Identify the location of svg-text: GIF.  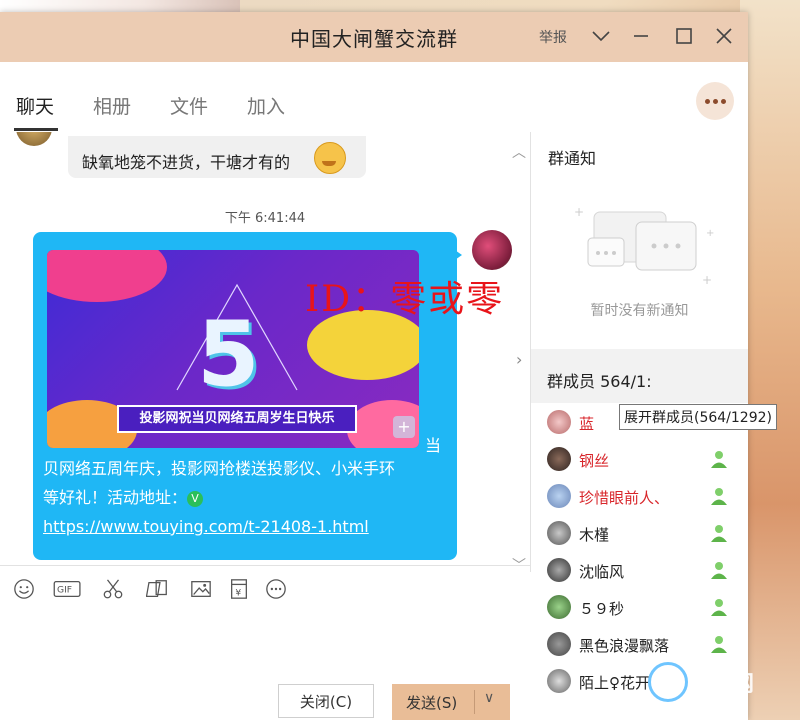
(64, 590).